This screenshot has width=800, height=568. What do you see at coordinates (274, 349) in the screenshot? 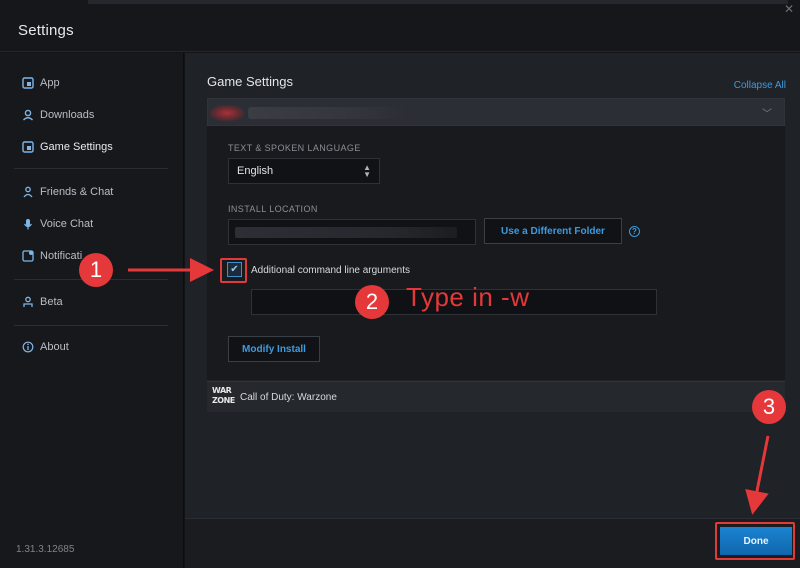
I see `modify-install-button: Modify Install` at bounding box center [274, 349].